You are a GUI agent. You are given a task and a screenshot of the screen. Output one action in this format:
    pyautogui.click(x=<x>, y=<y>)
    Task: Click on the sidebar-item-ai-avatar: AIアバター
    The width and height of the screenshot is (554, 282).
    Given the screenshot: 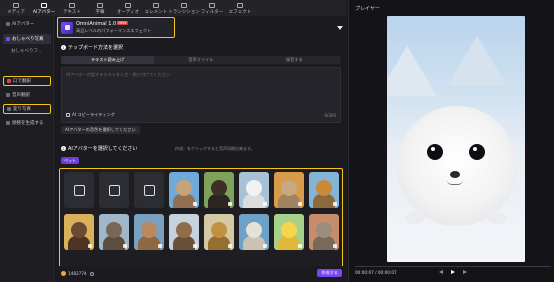 What is the action you would take?
    pyautogui.click(x=27, y=24)
    